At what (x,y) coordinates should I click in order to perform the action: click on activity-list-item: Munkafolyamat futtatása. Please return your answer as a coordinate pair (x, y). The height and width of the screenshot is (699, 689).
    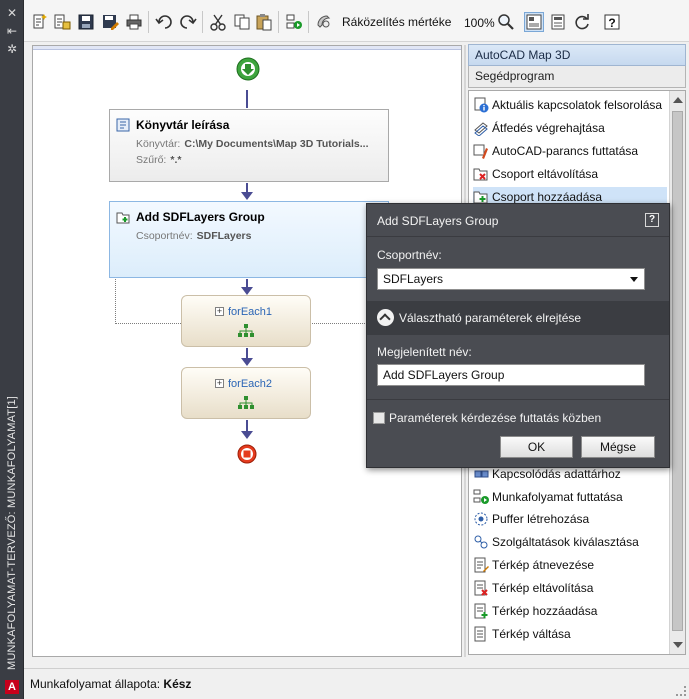
    Looking at the image, I should click on (570, 497).